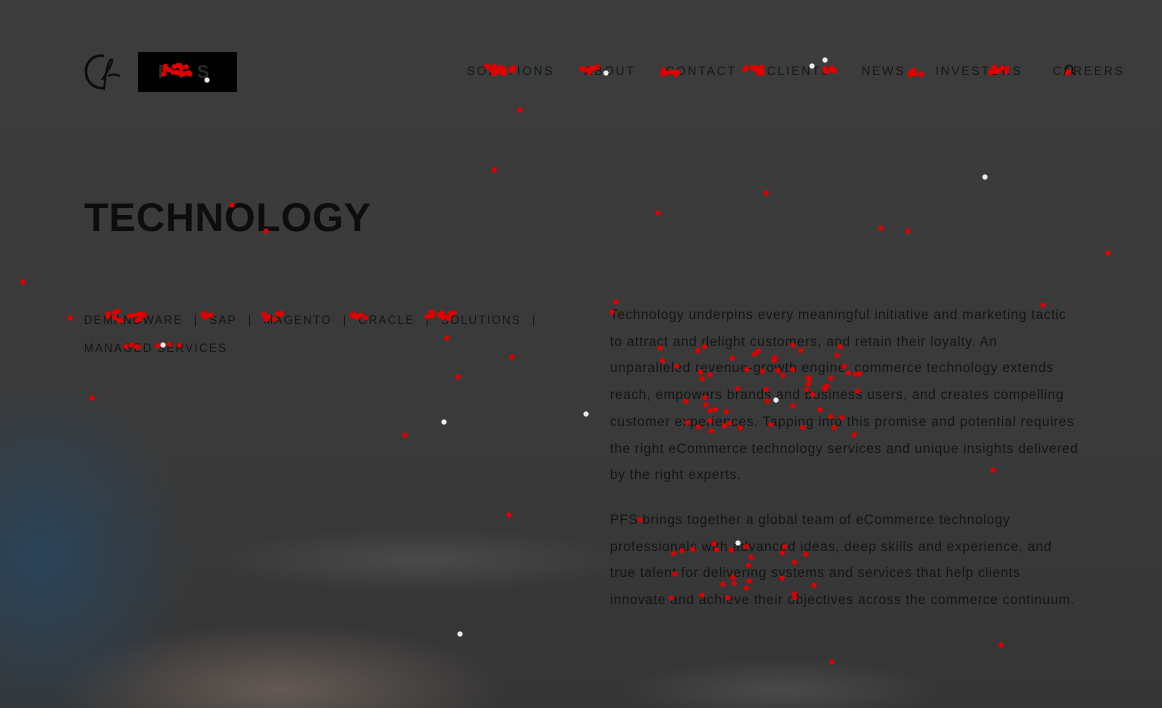 The height and width of the screenshot is (708, 1162). I want to click on search-icon, so click(1070, 70).